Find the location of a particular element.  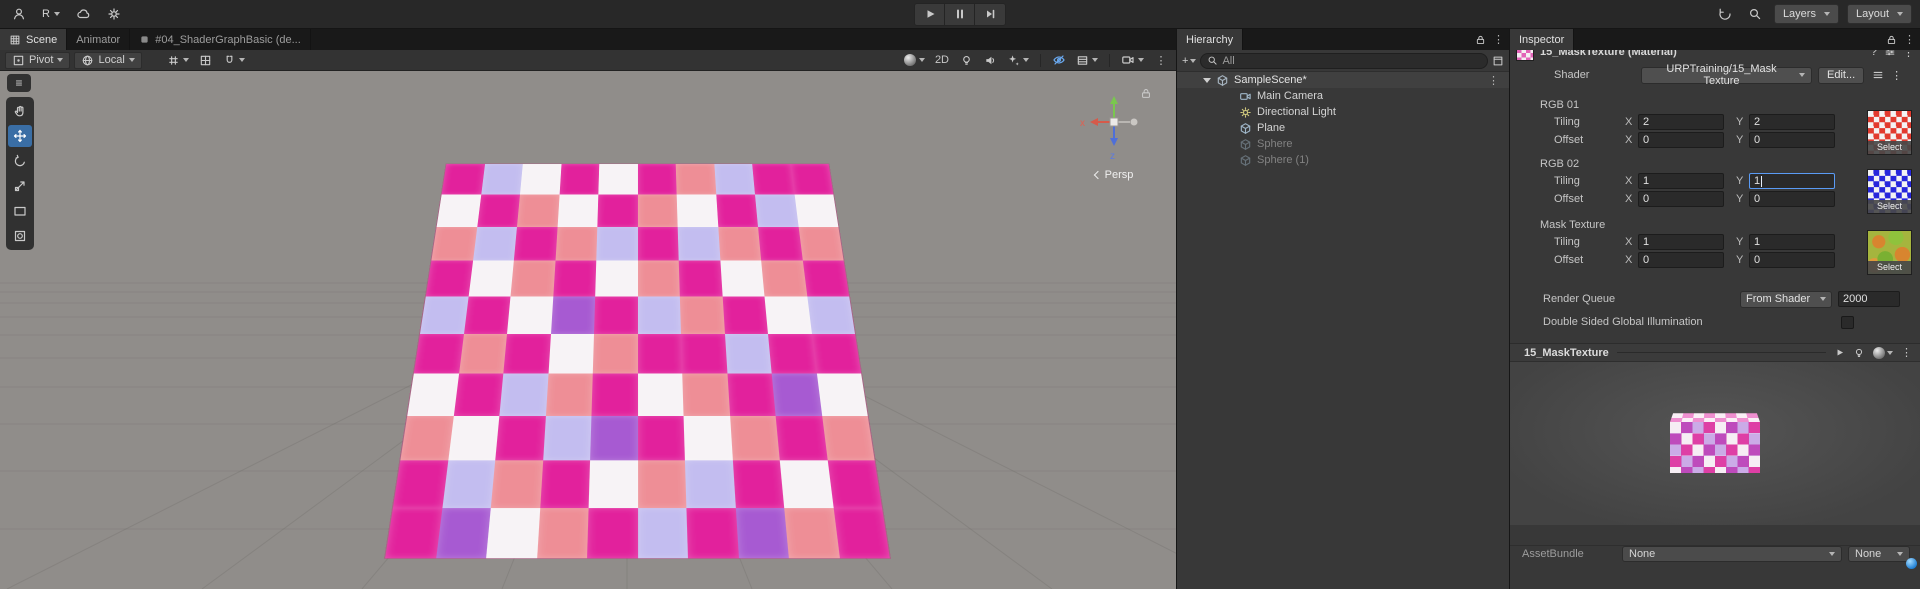

hierarchy-item-sphere: Sphere is located at coordinates (1343, 144).